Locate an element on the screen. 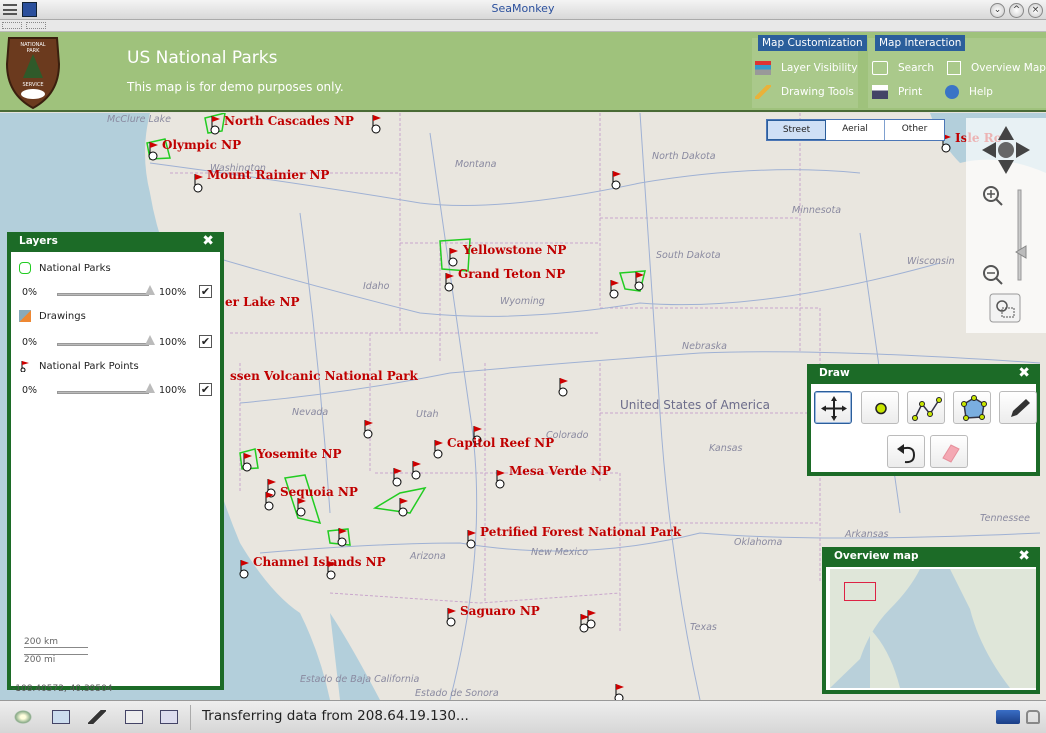 Image resolution: width=1046 pixels, height=733 pixels. basemap-switcher: Street Aerial Other is located at coordinates (855, 130).